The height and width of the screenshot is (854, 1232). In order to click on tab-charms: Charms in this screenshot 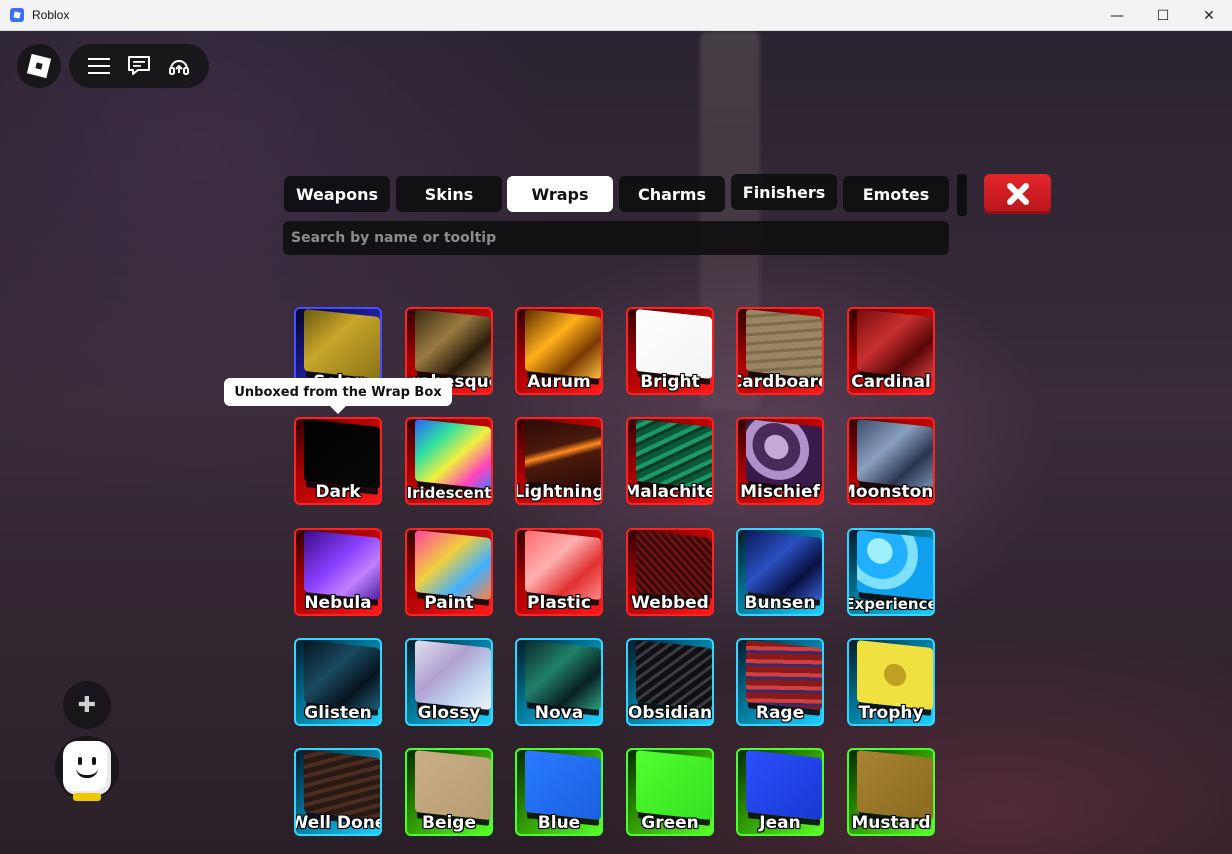, I will do `click(672, 194)`.